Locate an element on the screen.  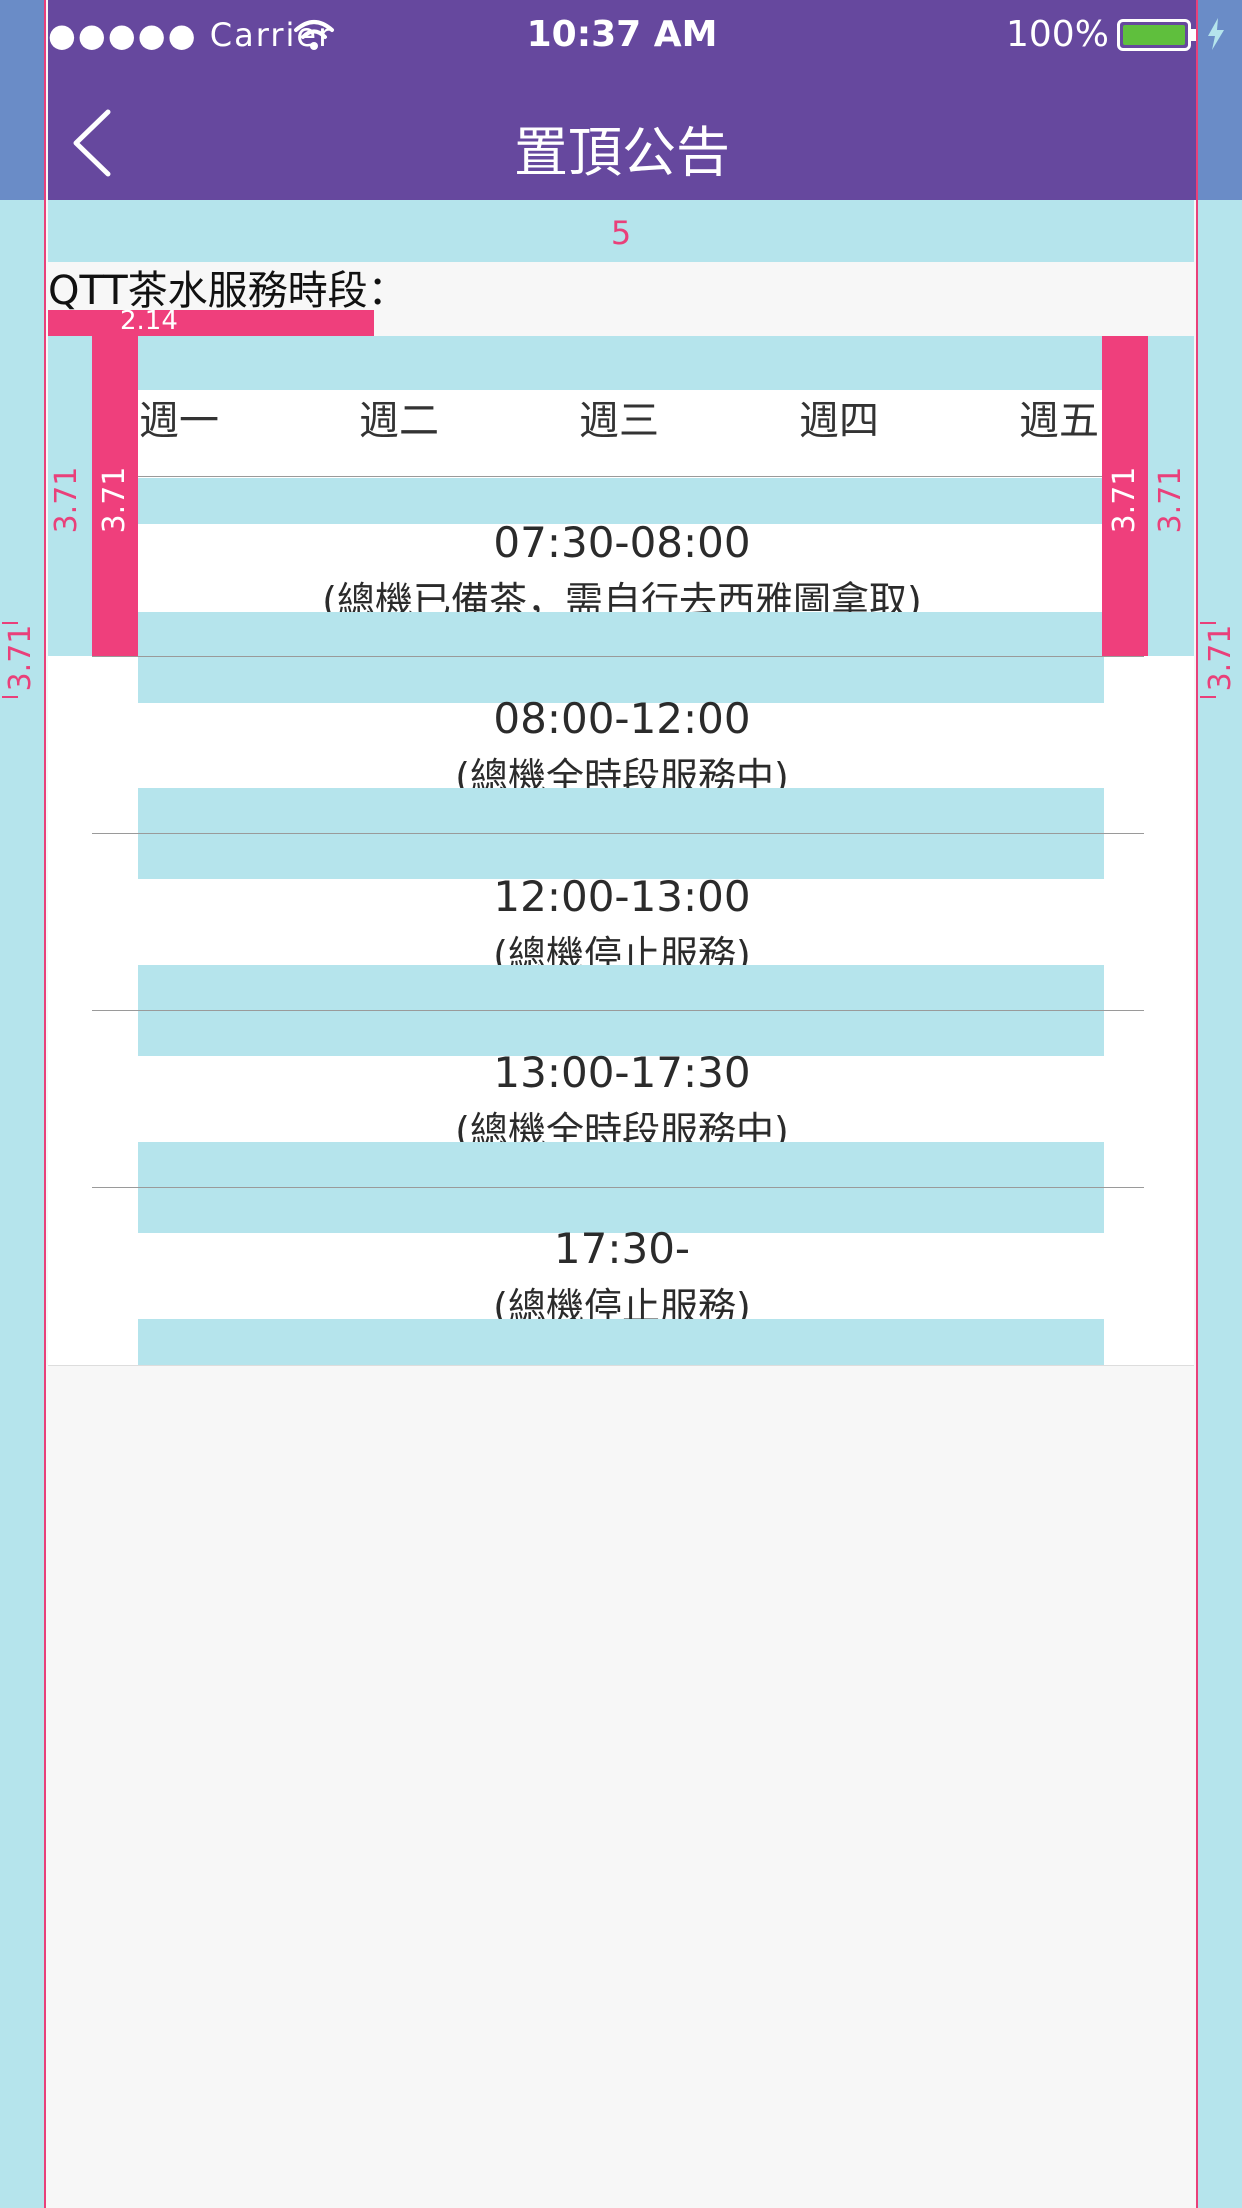
top-spacing-label: 5 is located at coordinates (621, 233).